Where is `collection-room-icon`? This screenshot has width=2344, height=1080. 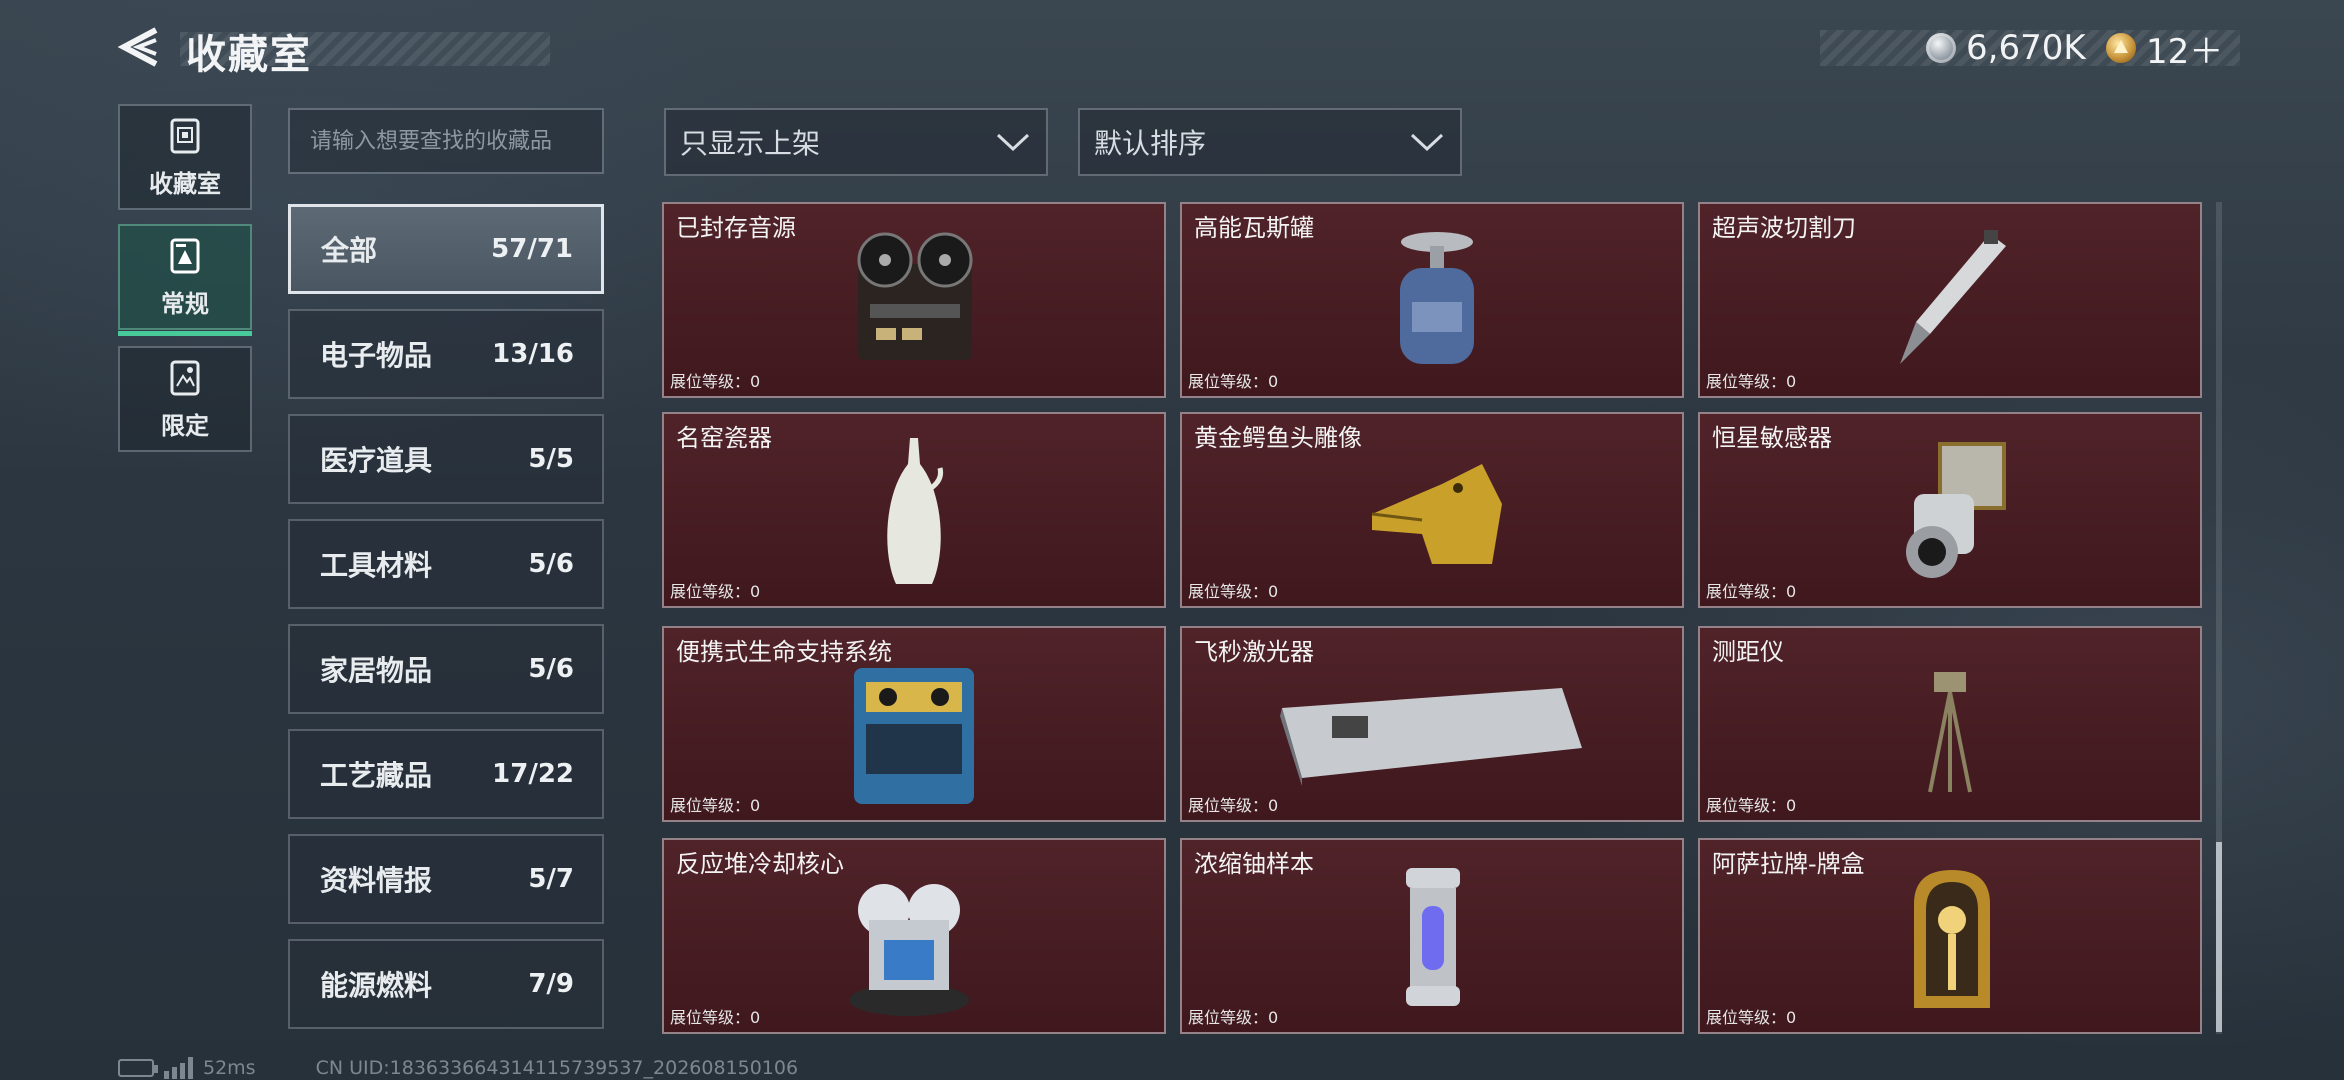
collection-room-icon is located at coordinates (185, 135).